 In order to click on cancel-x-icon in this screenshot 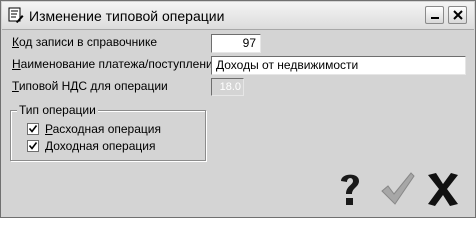, I will do `click(443, 193)`.